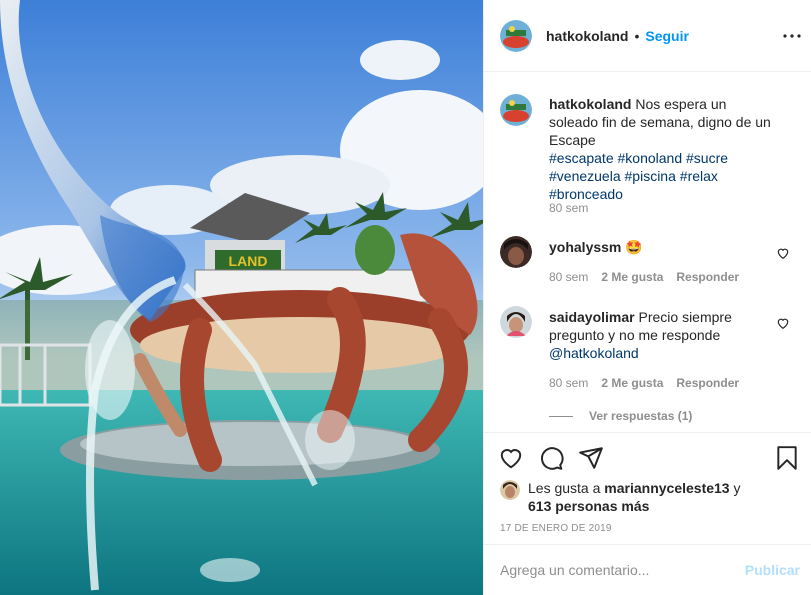 This screenshot has width=811, height=595. I want to click on comment-username: yohalyssm, so click(585, 247).